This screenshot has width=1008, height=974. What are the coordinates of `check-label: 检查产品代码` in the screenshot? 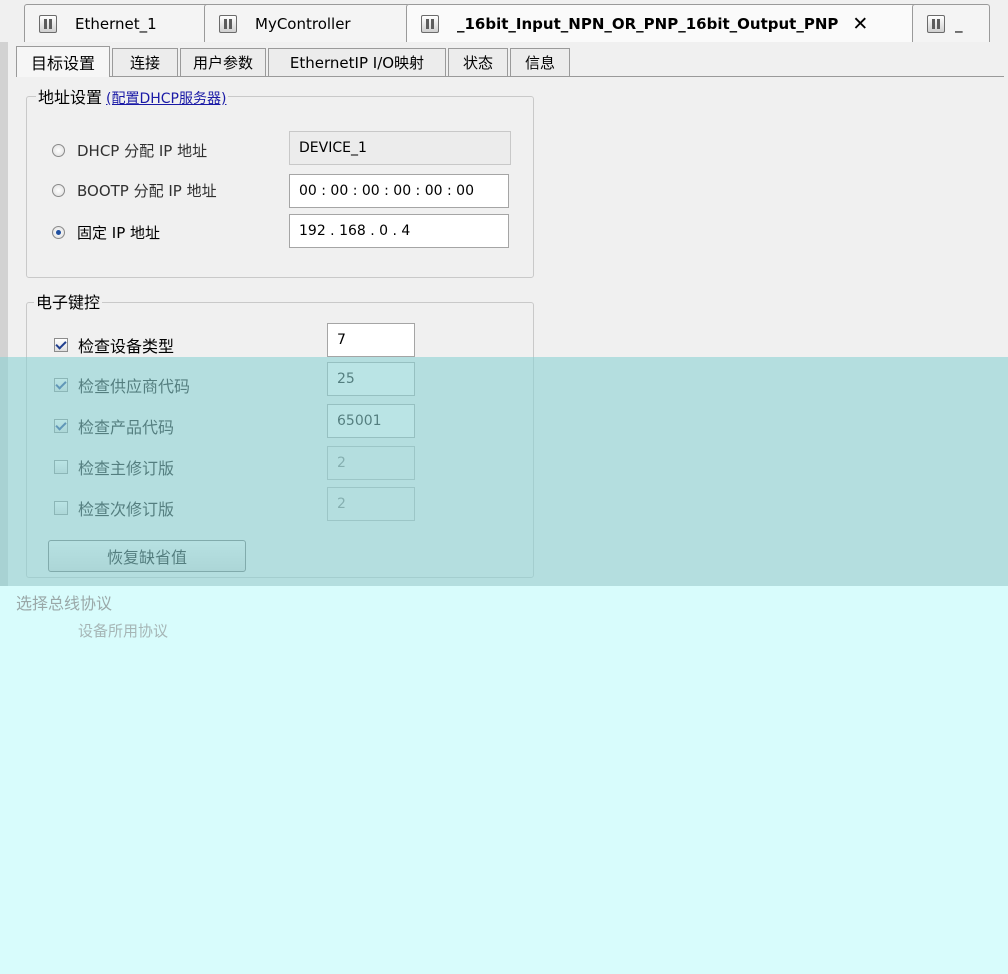 It's located at (126, 427).